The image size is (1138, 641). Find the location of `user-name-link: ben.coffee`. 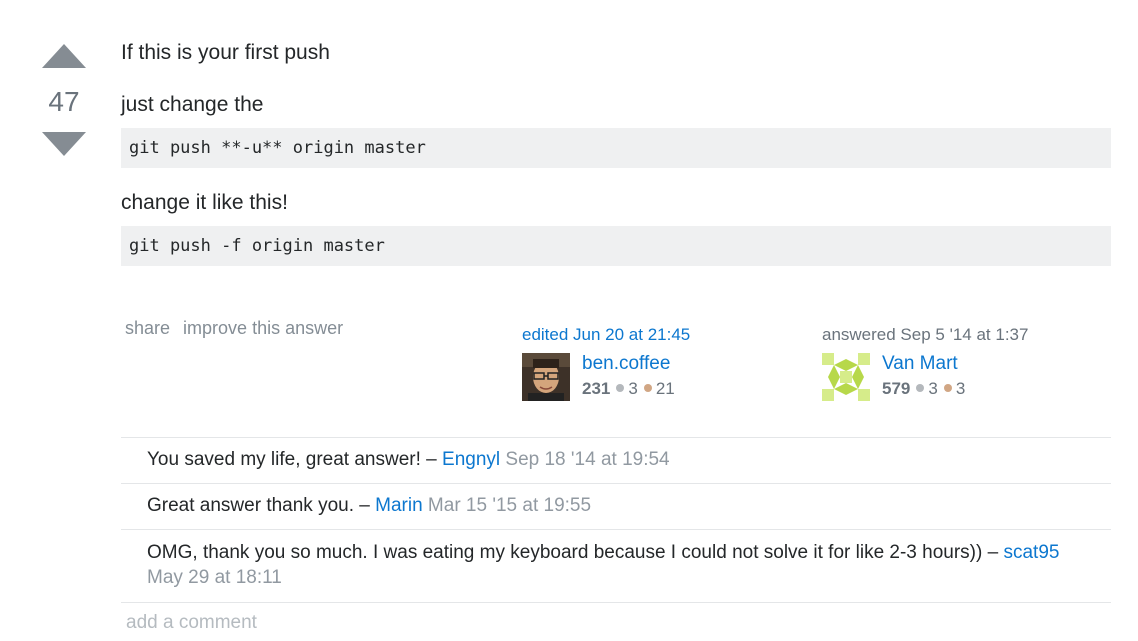

user-name-link: ben.coffee is located at coordinates (626, 364).